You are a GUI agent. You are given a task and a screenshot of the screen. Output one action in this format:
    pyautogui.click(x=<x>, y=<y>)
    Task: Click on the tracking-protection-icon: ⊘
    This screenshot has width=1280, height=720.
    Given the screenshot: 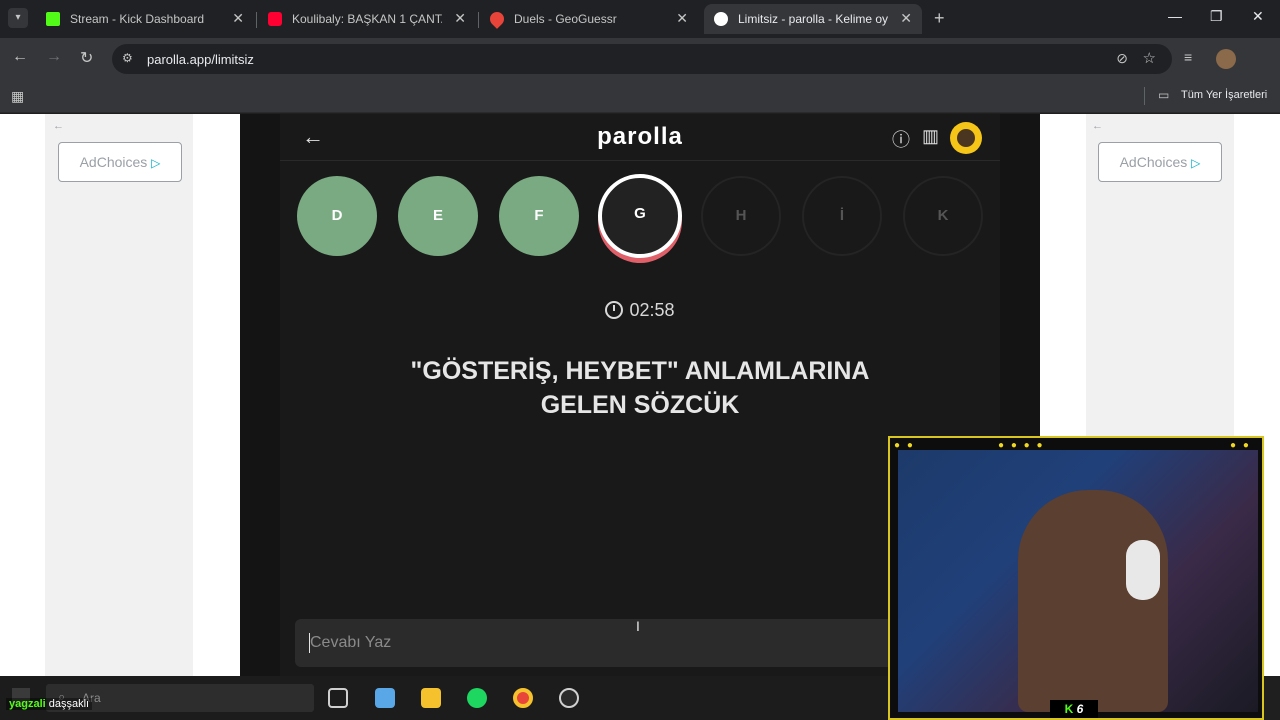 What is the action you would take?
    pyautogui.click(x=1122, y=58)
    